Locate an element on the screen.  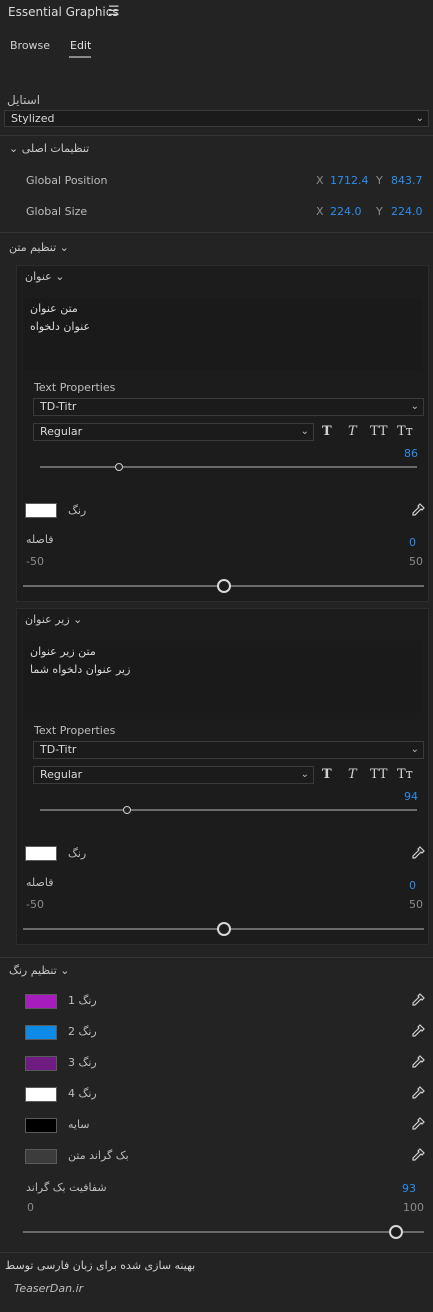
subtitle-spacing-slider-track is located at coordinates (223, 929).